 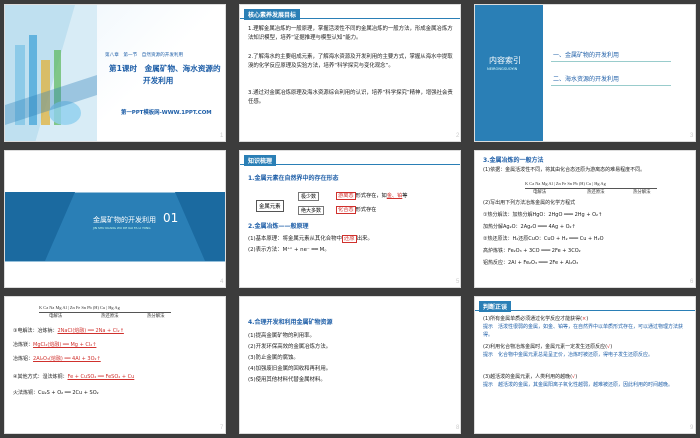 I want to click on equation-ag2o: 加热分解Ag₂O：2Ag₂O ═══ 4Ag + O₂↑, so click(x=529, y=227).